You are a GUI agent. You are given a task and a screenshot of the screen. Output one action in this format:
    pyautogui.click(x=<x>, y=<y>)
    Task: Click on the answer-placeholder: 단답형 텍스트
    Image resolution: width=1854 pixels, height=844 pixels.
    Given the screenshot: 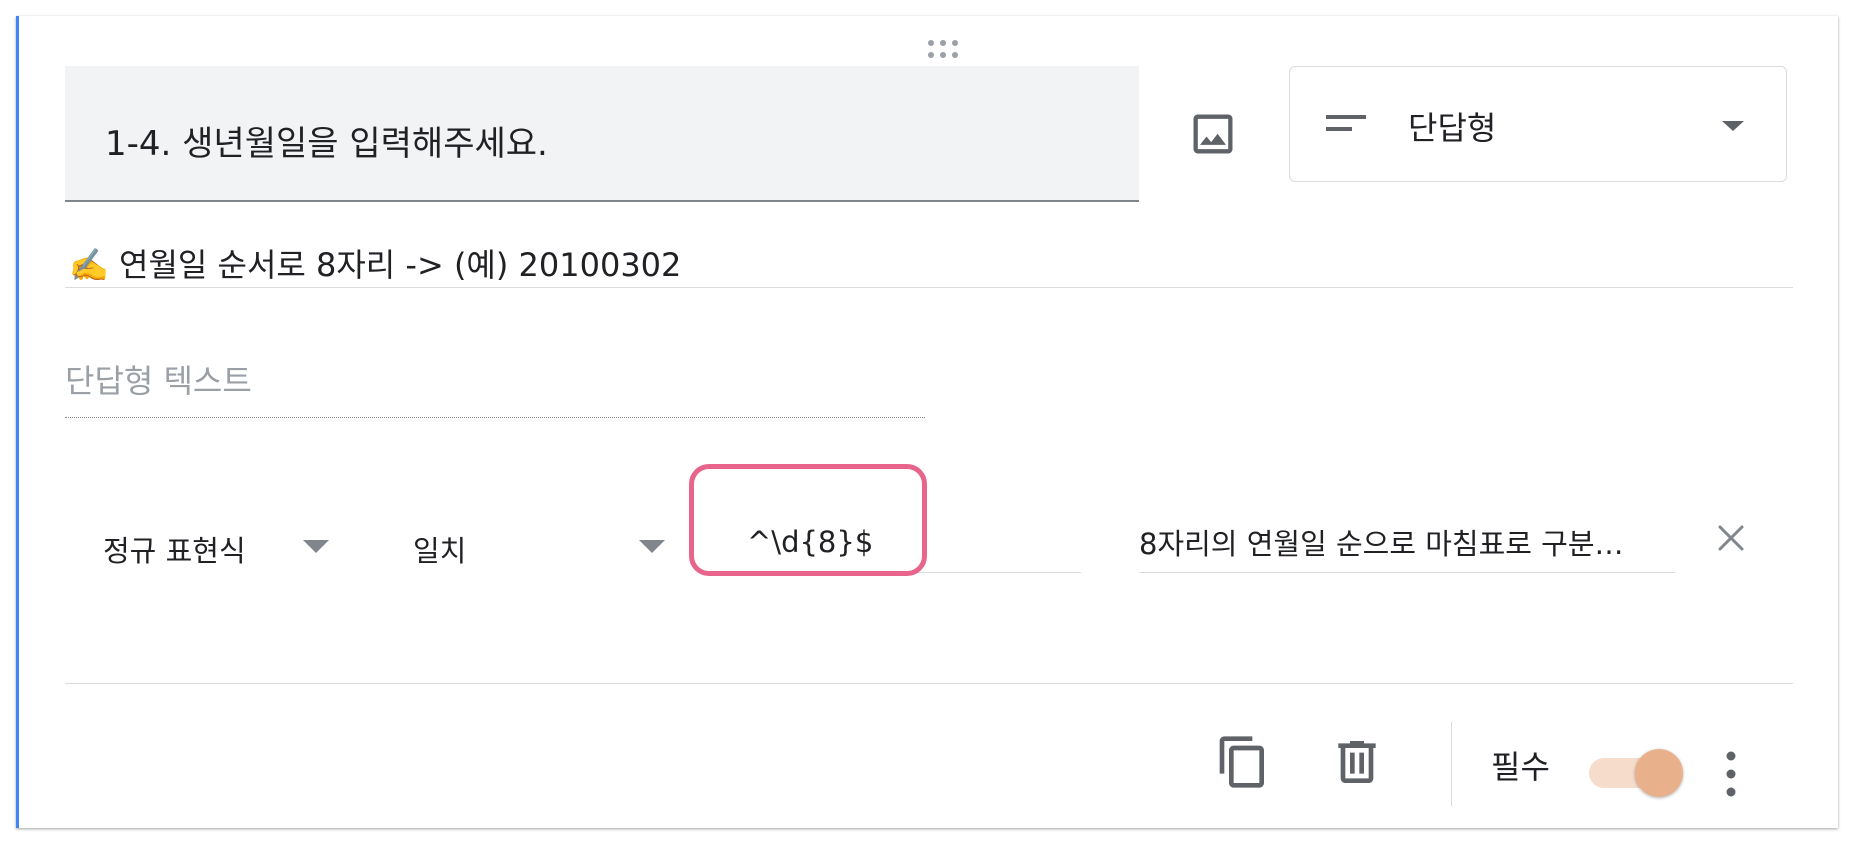 What is the action you would take?
    pyautogui.click(x=158, y=381)
    